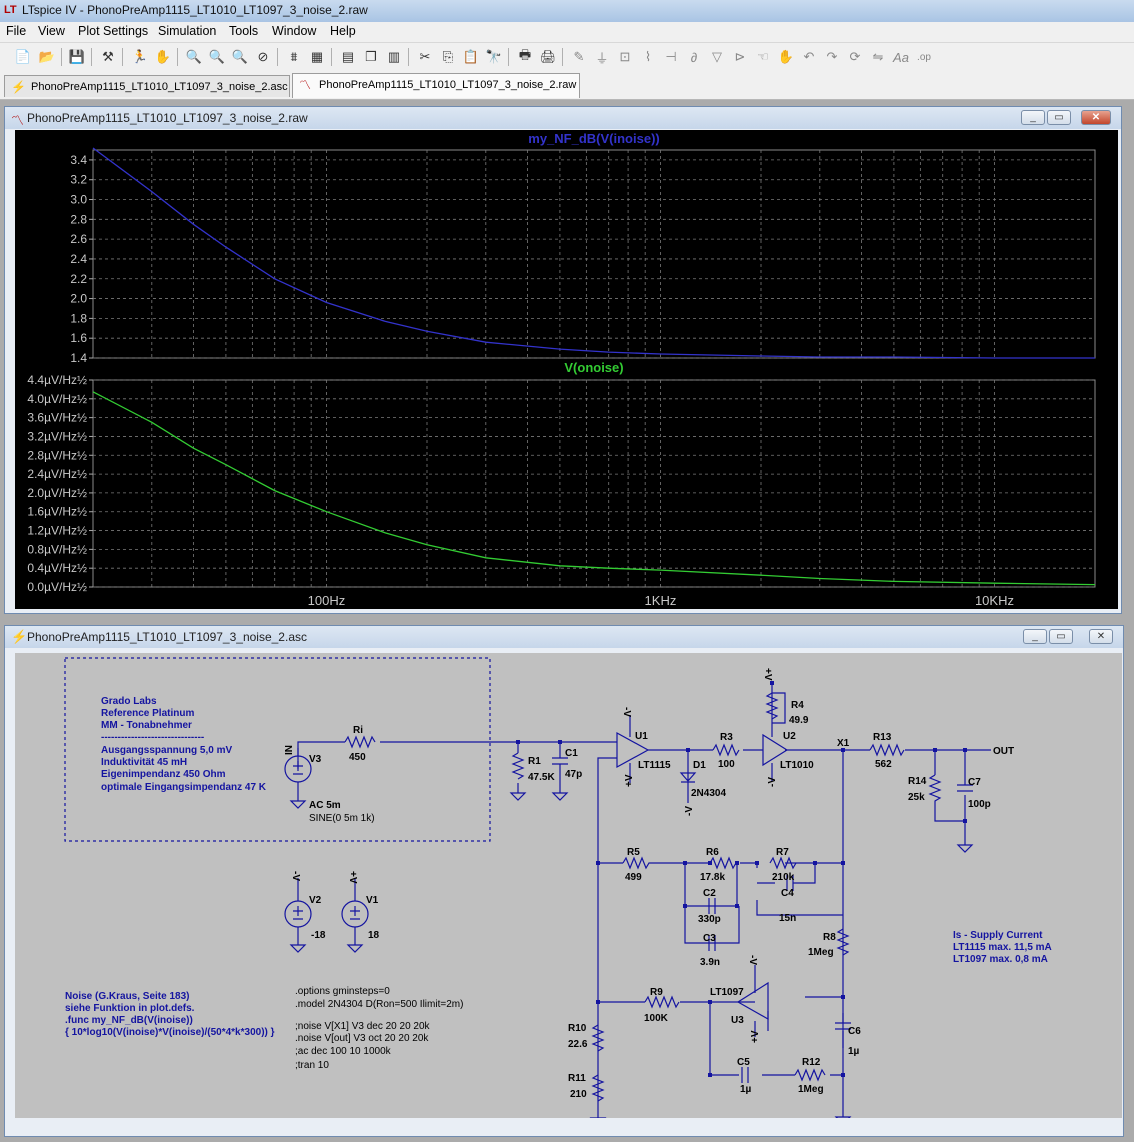 This screenshot has width=1134, height=1142. I want to click on label-c5: C5, so click(743, 1062).